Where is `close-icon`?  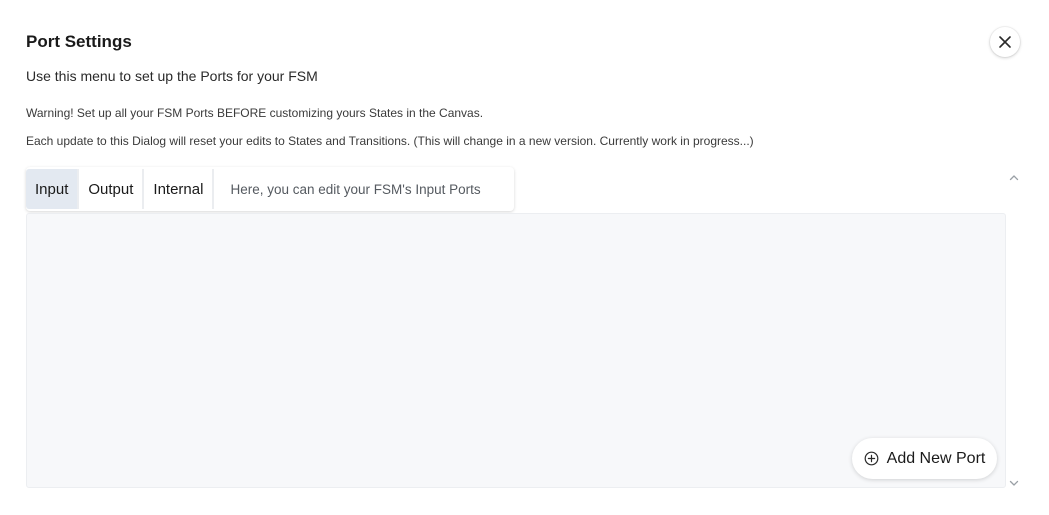
close-icon is located at coordinates (1005, 42).